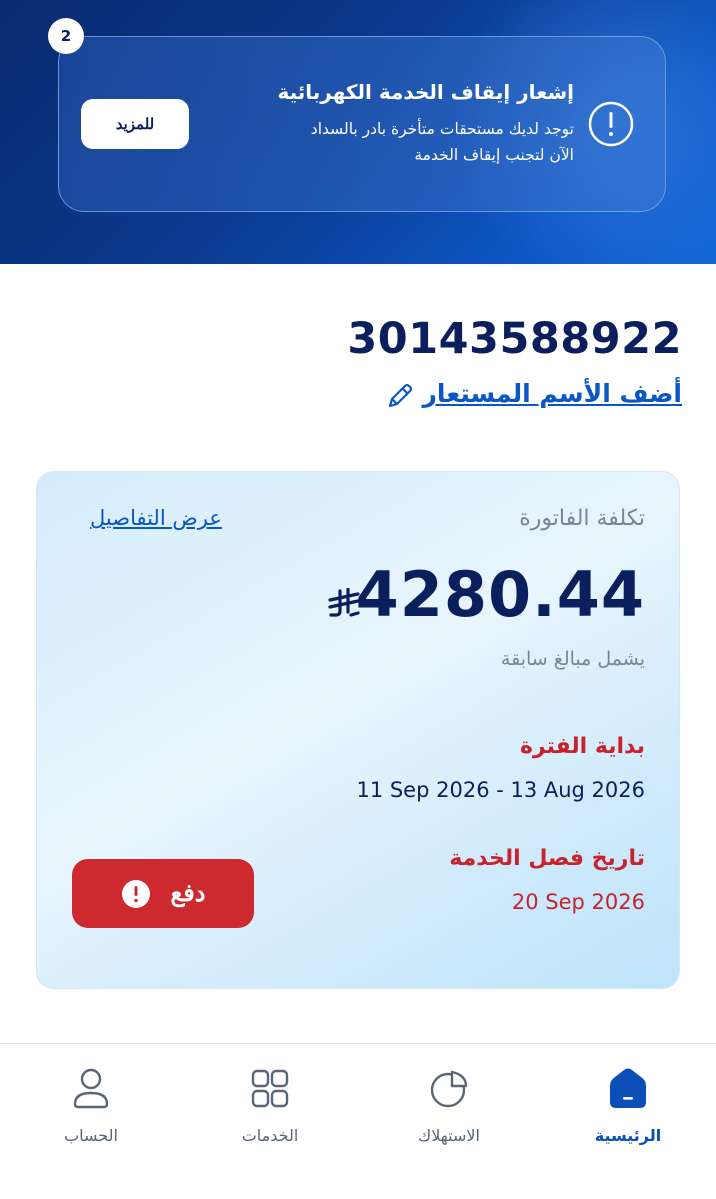 This screenshot has height=1199, width=716. Describe the element at coordinates (582, 518) in the screenshot. I see `bill-cost-label: تكلفة الفاتورة` at that location.